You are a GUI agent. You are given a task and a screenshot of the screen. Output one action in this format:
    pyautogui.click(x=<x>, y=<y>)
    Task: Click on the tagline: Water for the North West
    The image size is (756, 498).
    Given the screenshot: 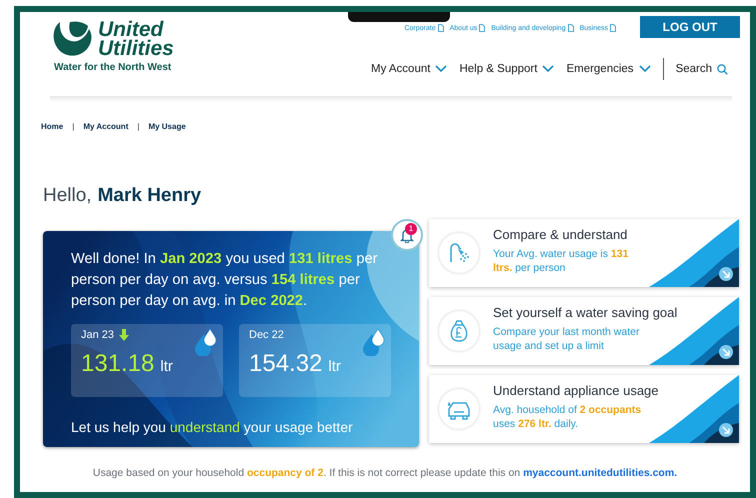 What is the action you would take?
    pyautogui.click(x=112, y=67)
    